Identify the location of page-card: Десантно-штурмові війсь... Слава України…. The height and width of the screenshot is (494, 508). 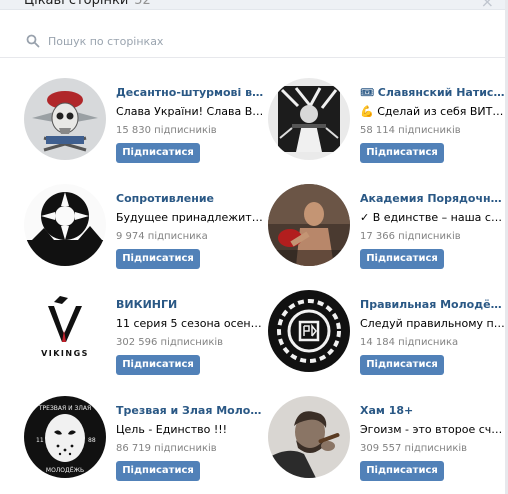
(144, 128).